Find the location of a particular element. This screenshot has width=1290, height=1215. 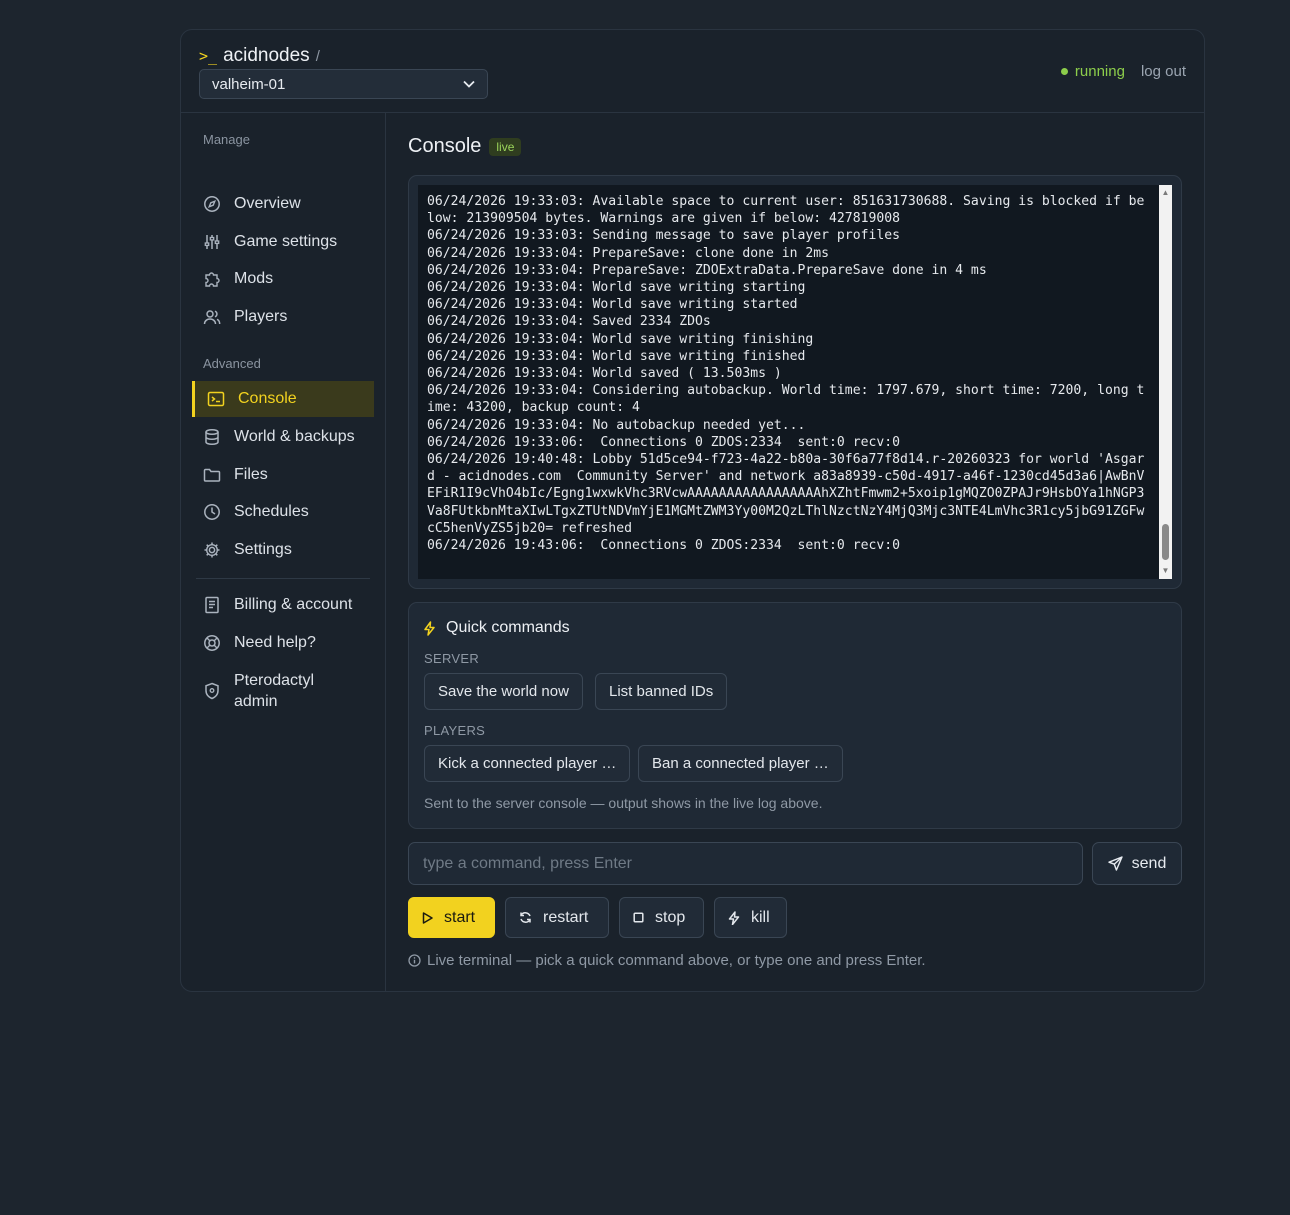

sidebar-item-help: Need help? is located at coordinates (283, 643).